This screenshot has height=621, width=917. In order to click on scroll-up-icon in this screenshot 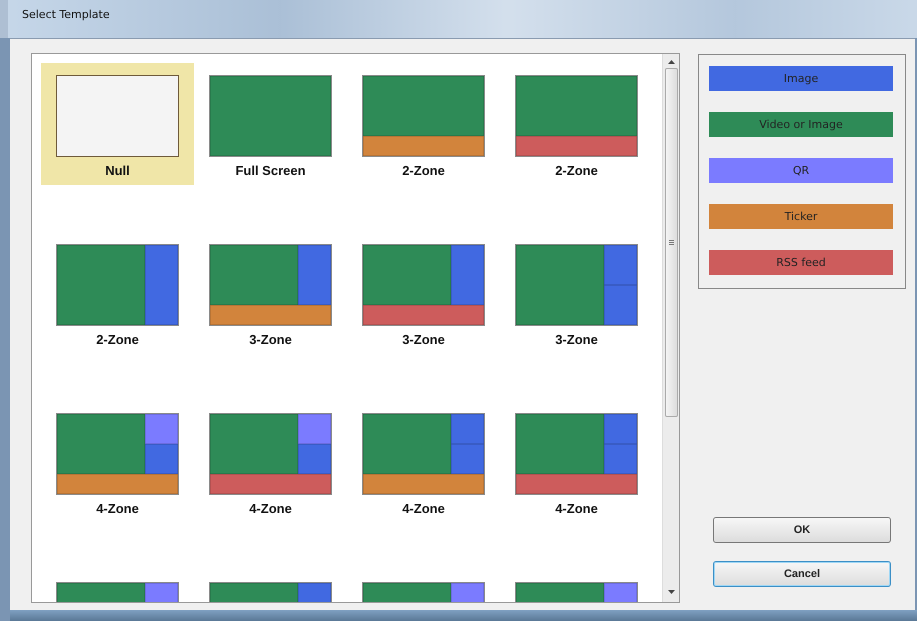, I will do `click(671, 62)`.